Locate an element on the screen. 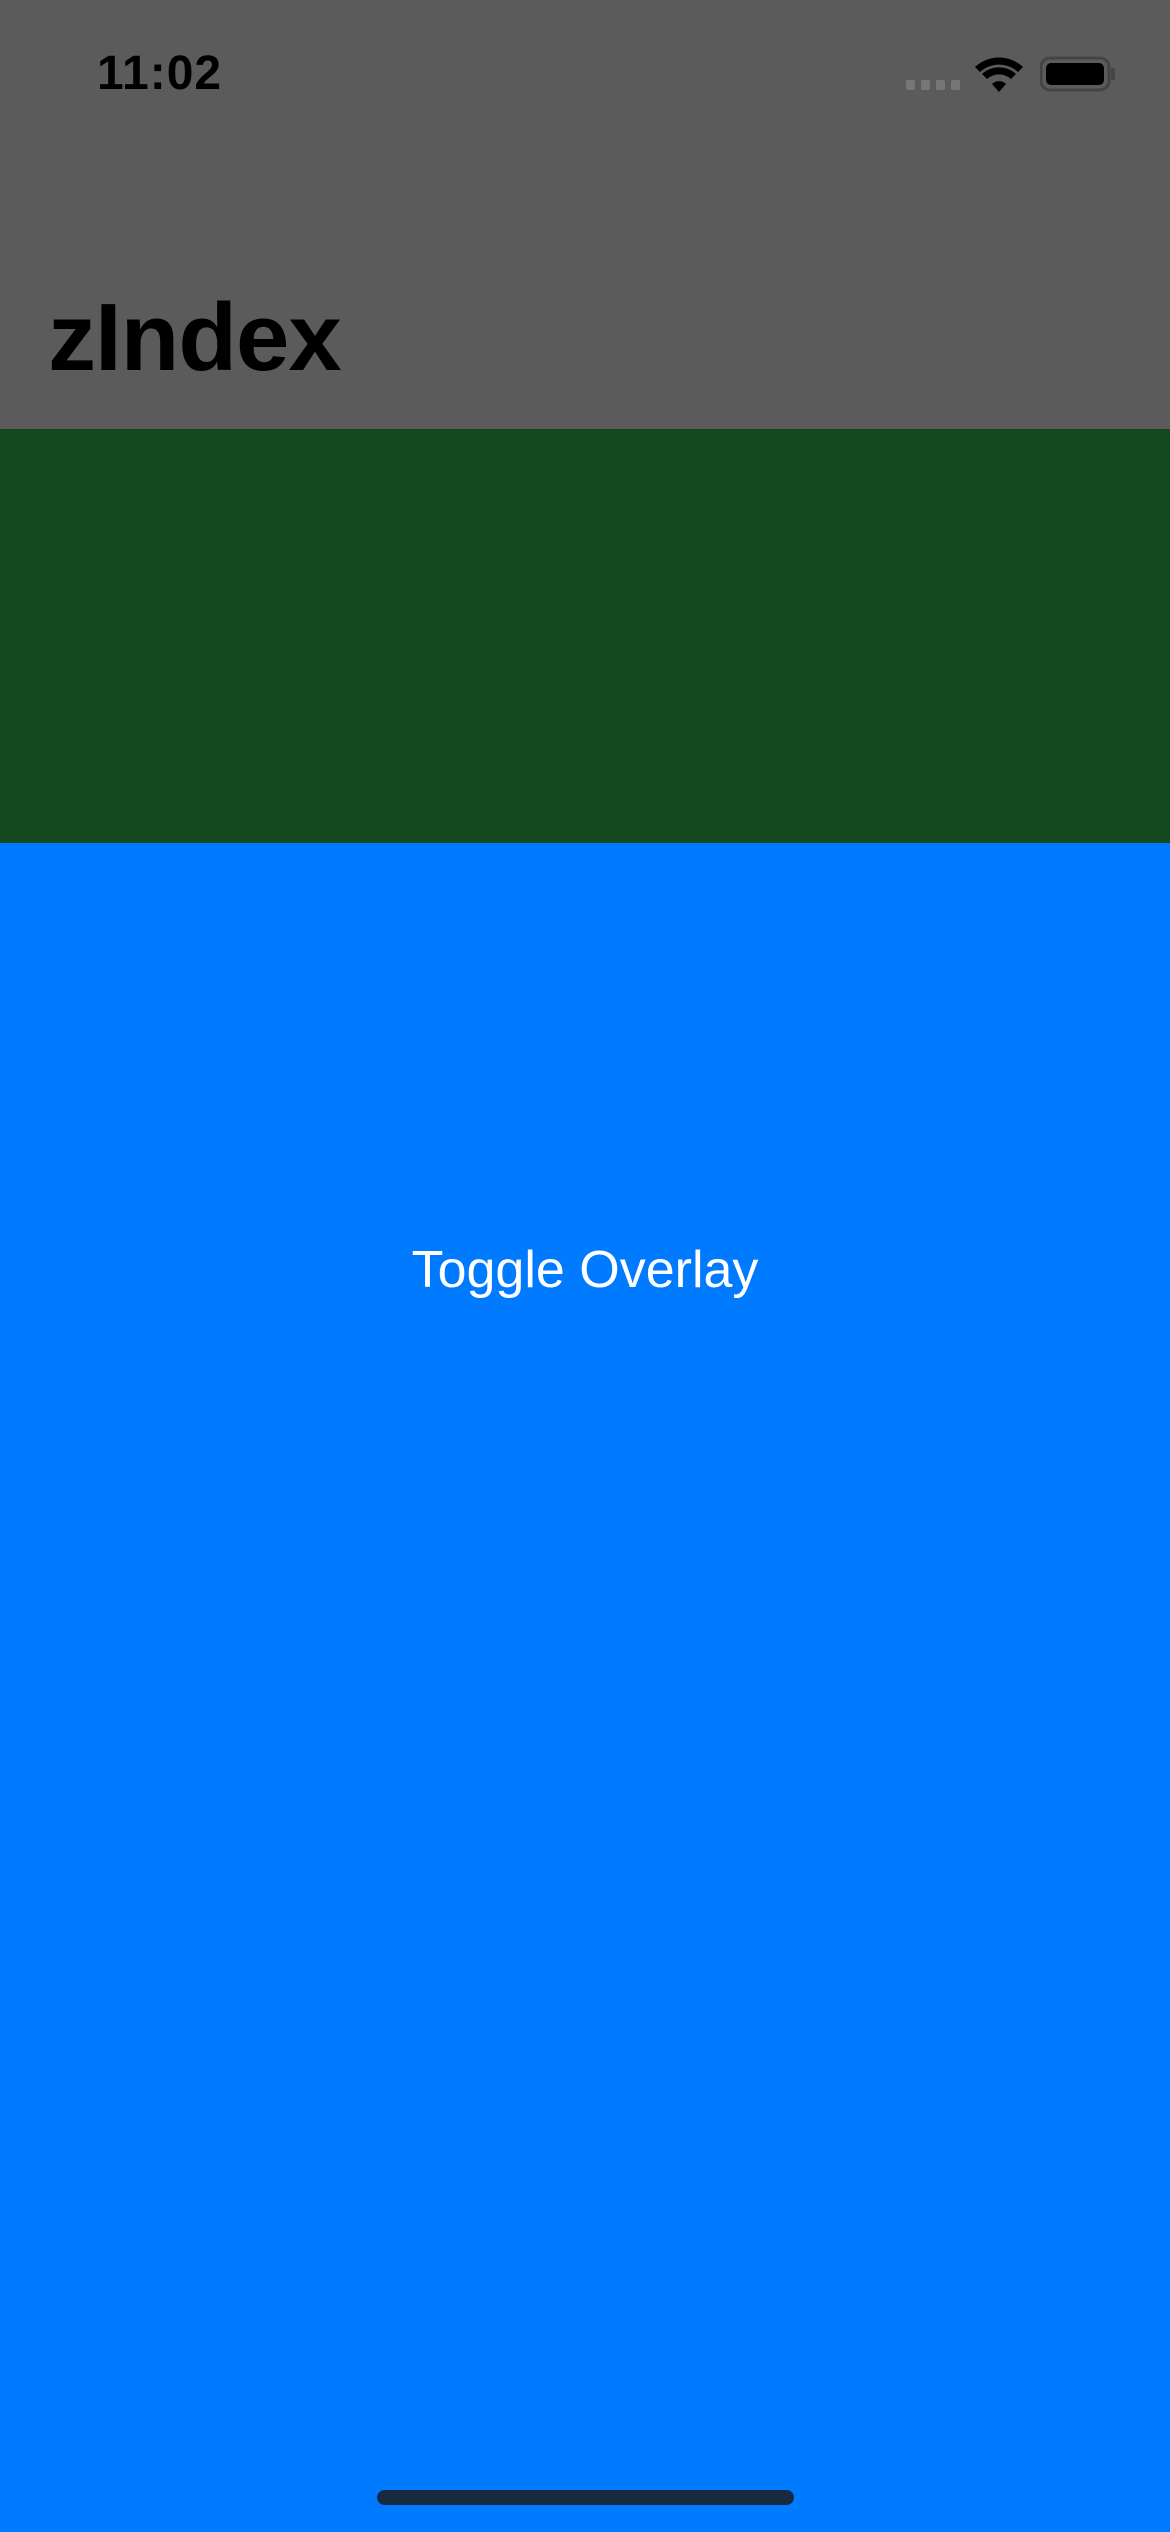 The height and width of the screenshot is (2532, 1170). status-time: 11:02 is located at coordinates (160, 73).